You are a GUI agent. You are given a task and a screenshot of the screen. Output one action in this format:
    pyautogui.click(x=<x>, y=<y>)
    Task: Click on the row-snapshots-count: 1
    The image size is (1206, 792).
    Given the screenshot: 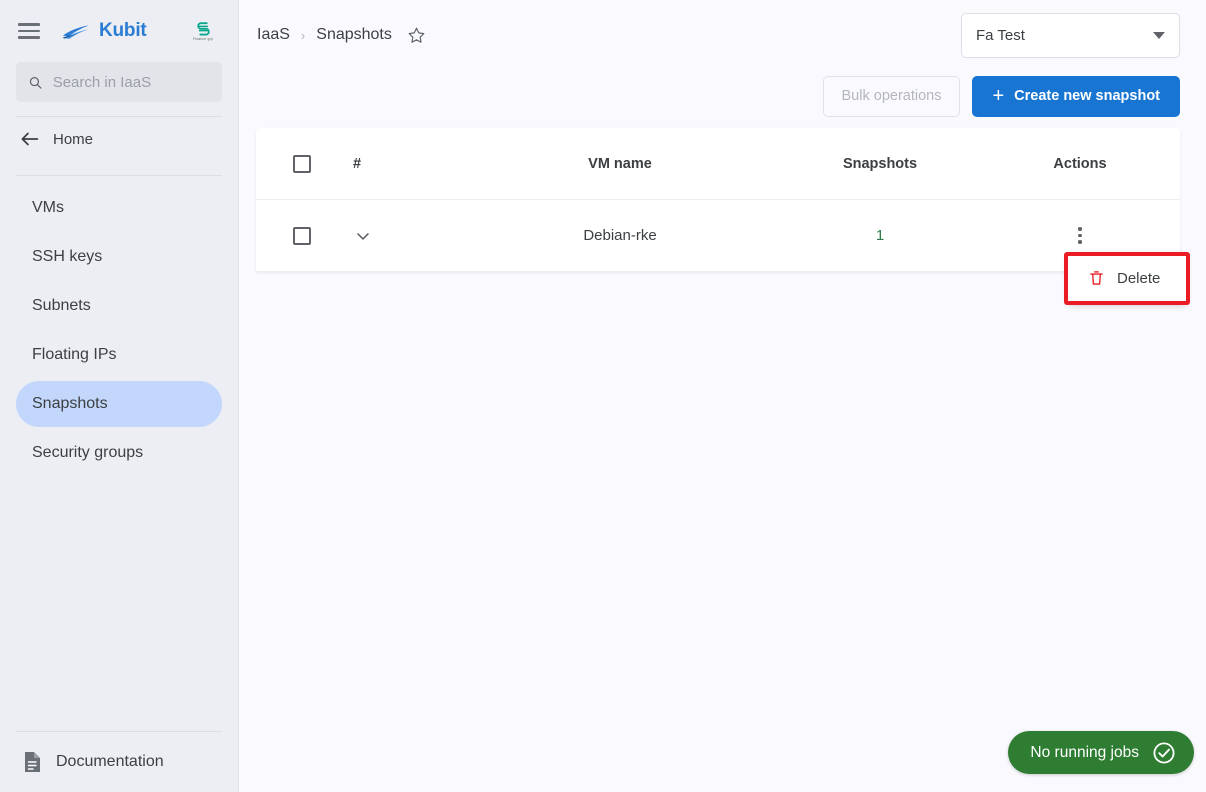 What is the action you would take?
    pyautogui.click(x=880, y=235)
    